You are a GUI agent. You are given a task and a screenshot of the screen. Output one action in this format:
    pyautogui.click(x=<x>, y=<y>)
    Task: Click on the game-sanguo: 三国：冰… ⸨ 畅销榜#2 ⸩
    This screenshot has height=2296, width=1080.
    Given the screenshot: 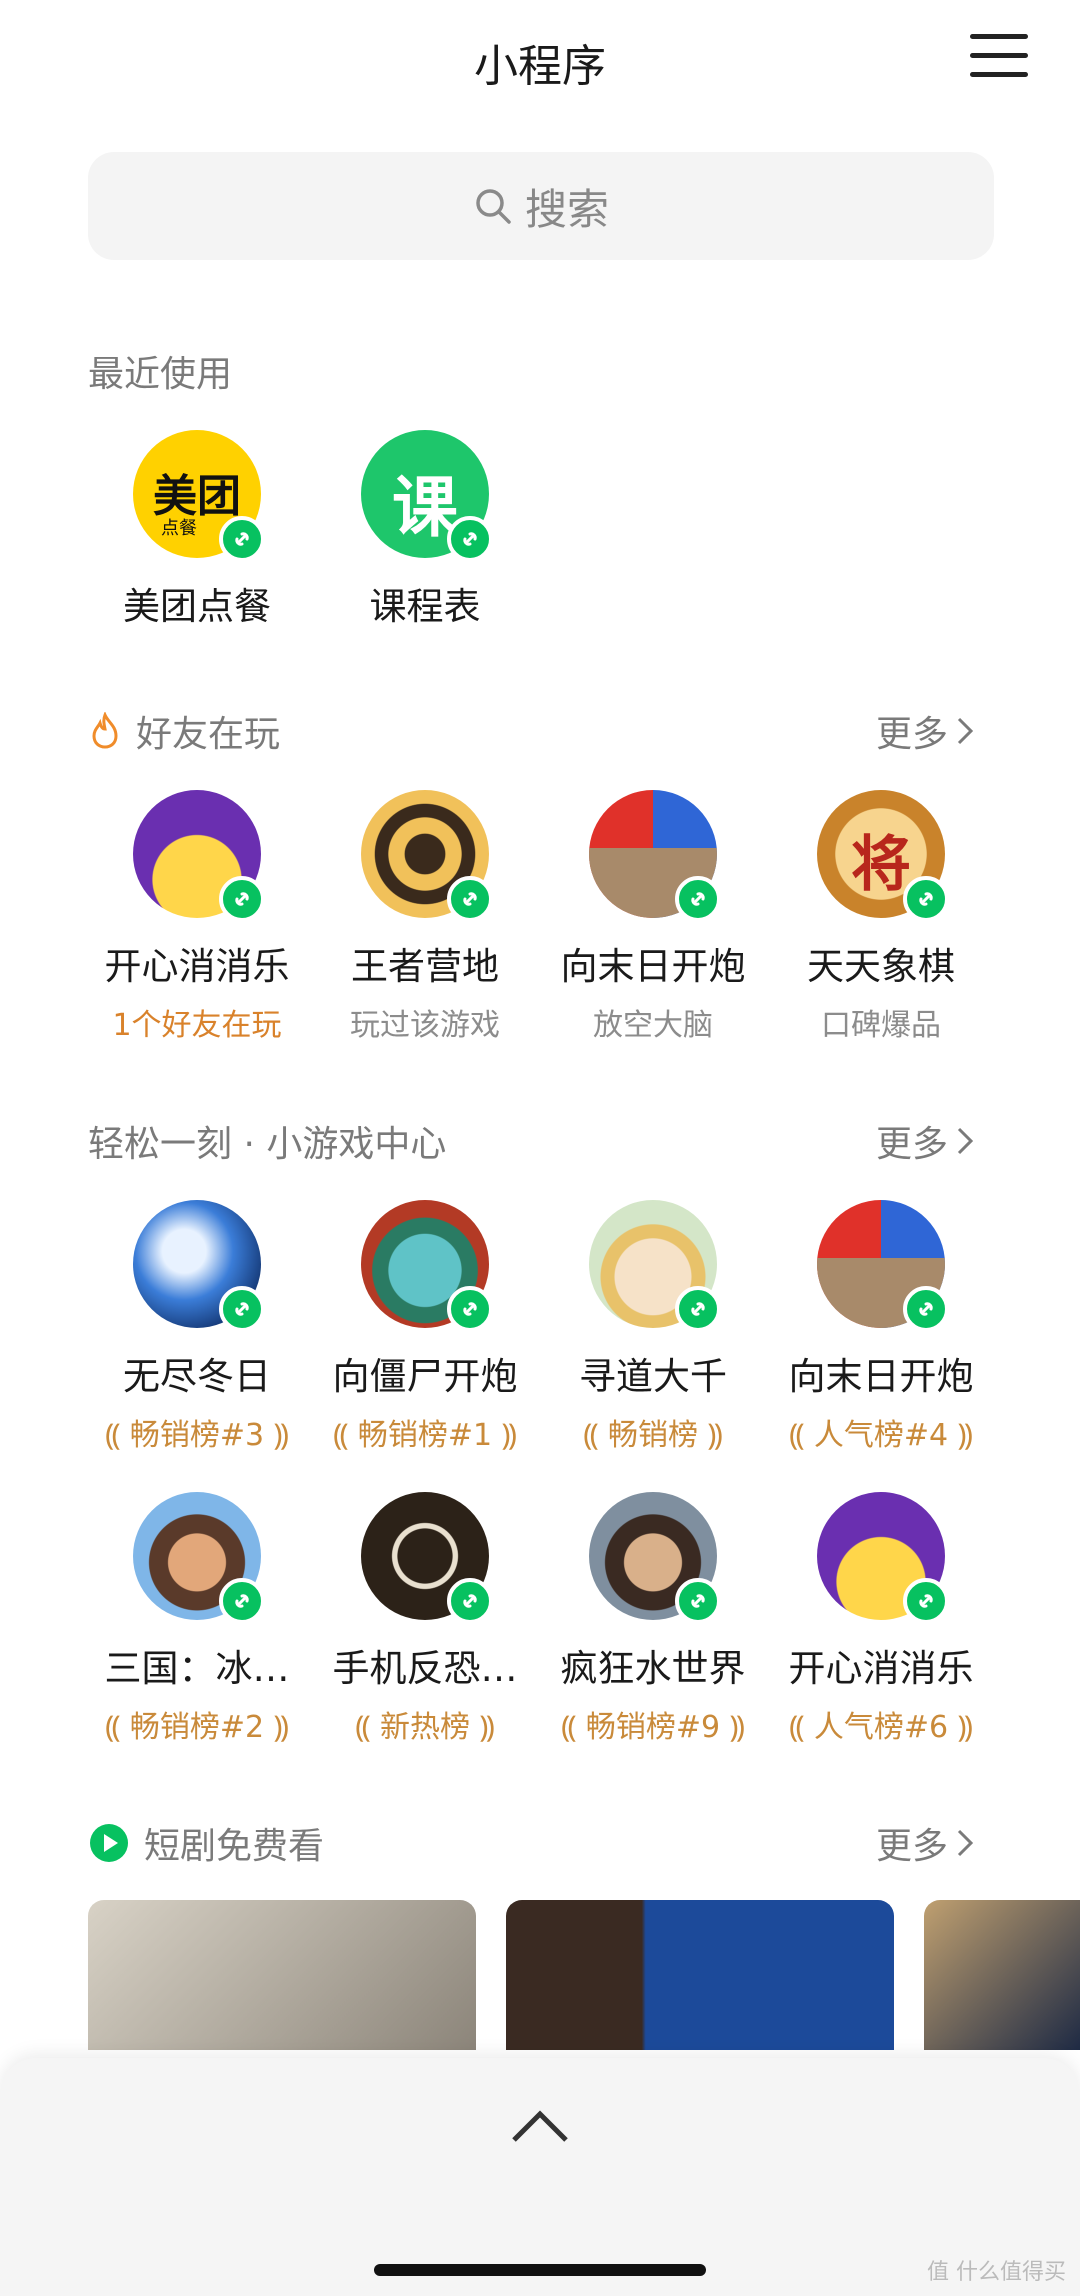 What is the action you would take?
    pyautogui.click(x=197, y=1619)
    